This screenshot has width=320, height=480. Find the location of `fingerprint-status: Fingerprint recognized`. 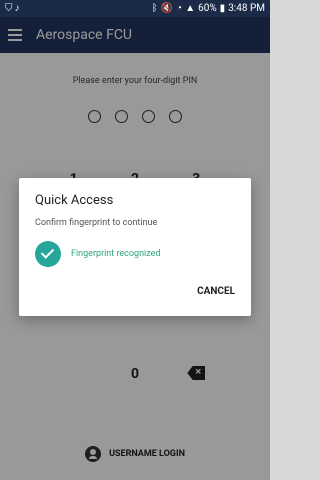

fingerprint-status: Fingerprint recognized is located at coordinates (98, 254).